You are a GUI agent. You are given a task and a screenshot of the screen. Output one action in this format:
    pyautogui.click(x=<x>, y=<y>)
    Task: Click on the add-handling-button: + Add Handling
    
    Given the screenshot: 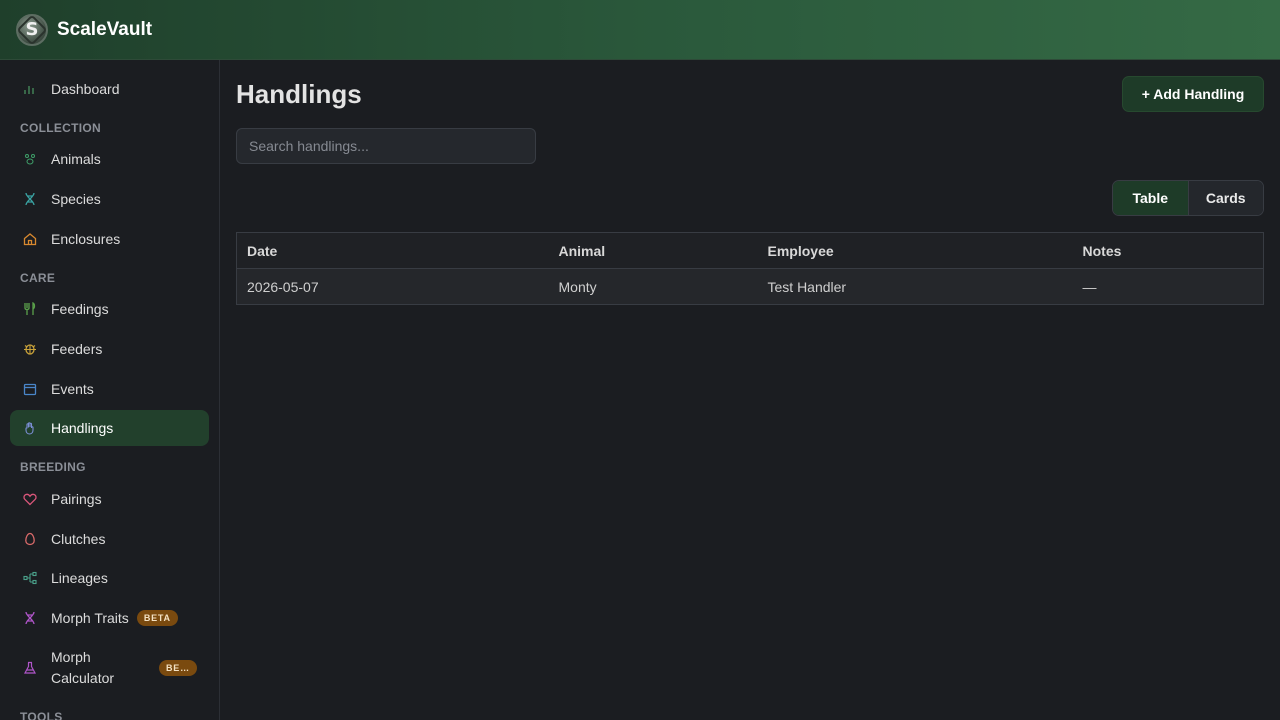 What is the action you would take?
    pyautogui.click(x=1193, y=94)
    